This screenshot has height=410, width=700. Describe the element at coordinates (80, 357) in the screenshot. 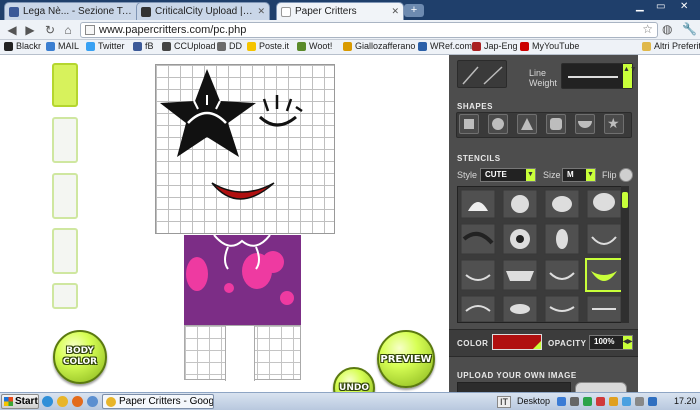

I see `body-color-button: BODY COLOR` at that location.